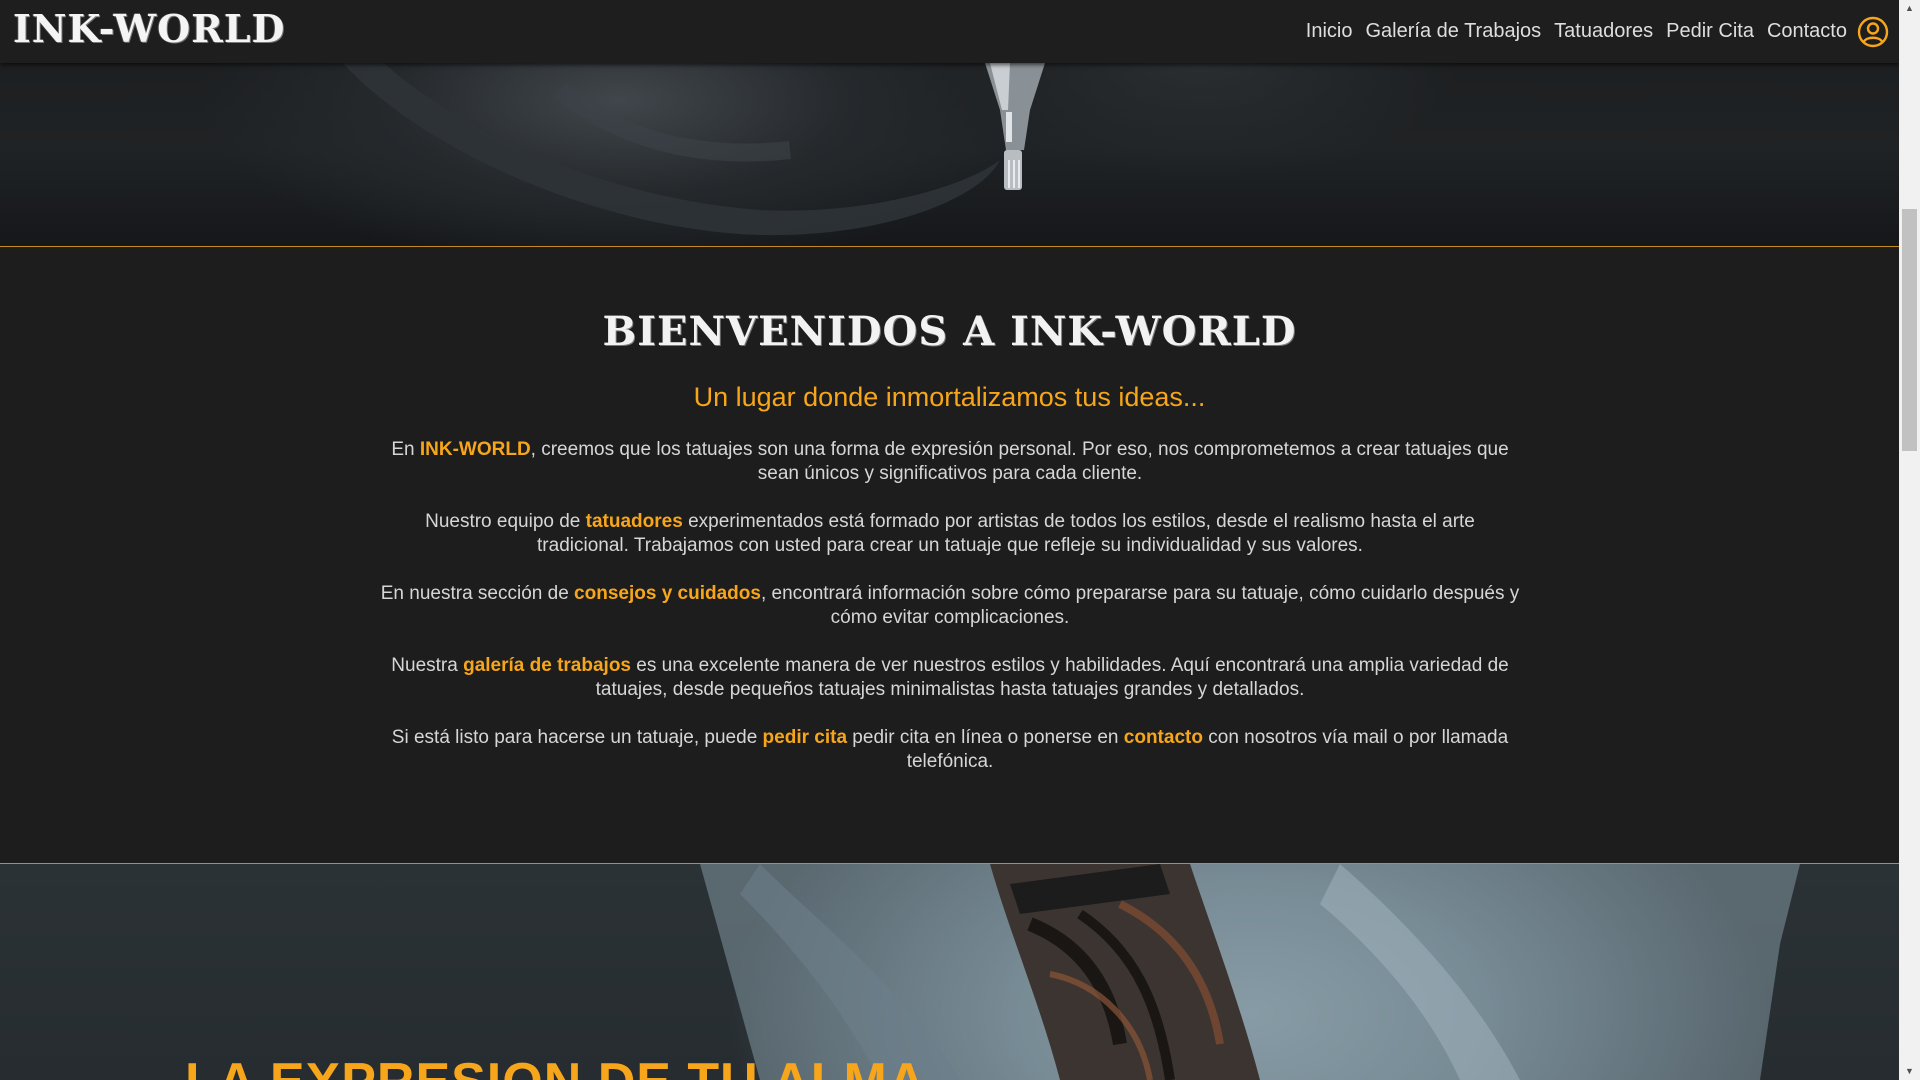 Image resolution: width=1920 pixels, height=1080 pixels. I want to click on welcome-title: BIENVENIDOS A INK-WORLD, so click(949, 331).